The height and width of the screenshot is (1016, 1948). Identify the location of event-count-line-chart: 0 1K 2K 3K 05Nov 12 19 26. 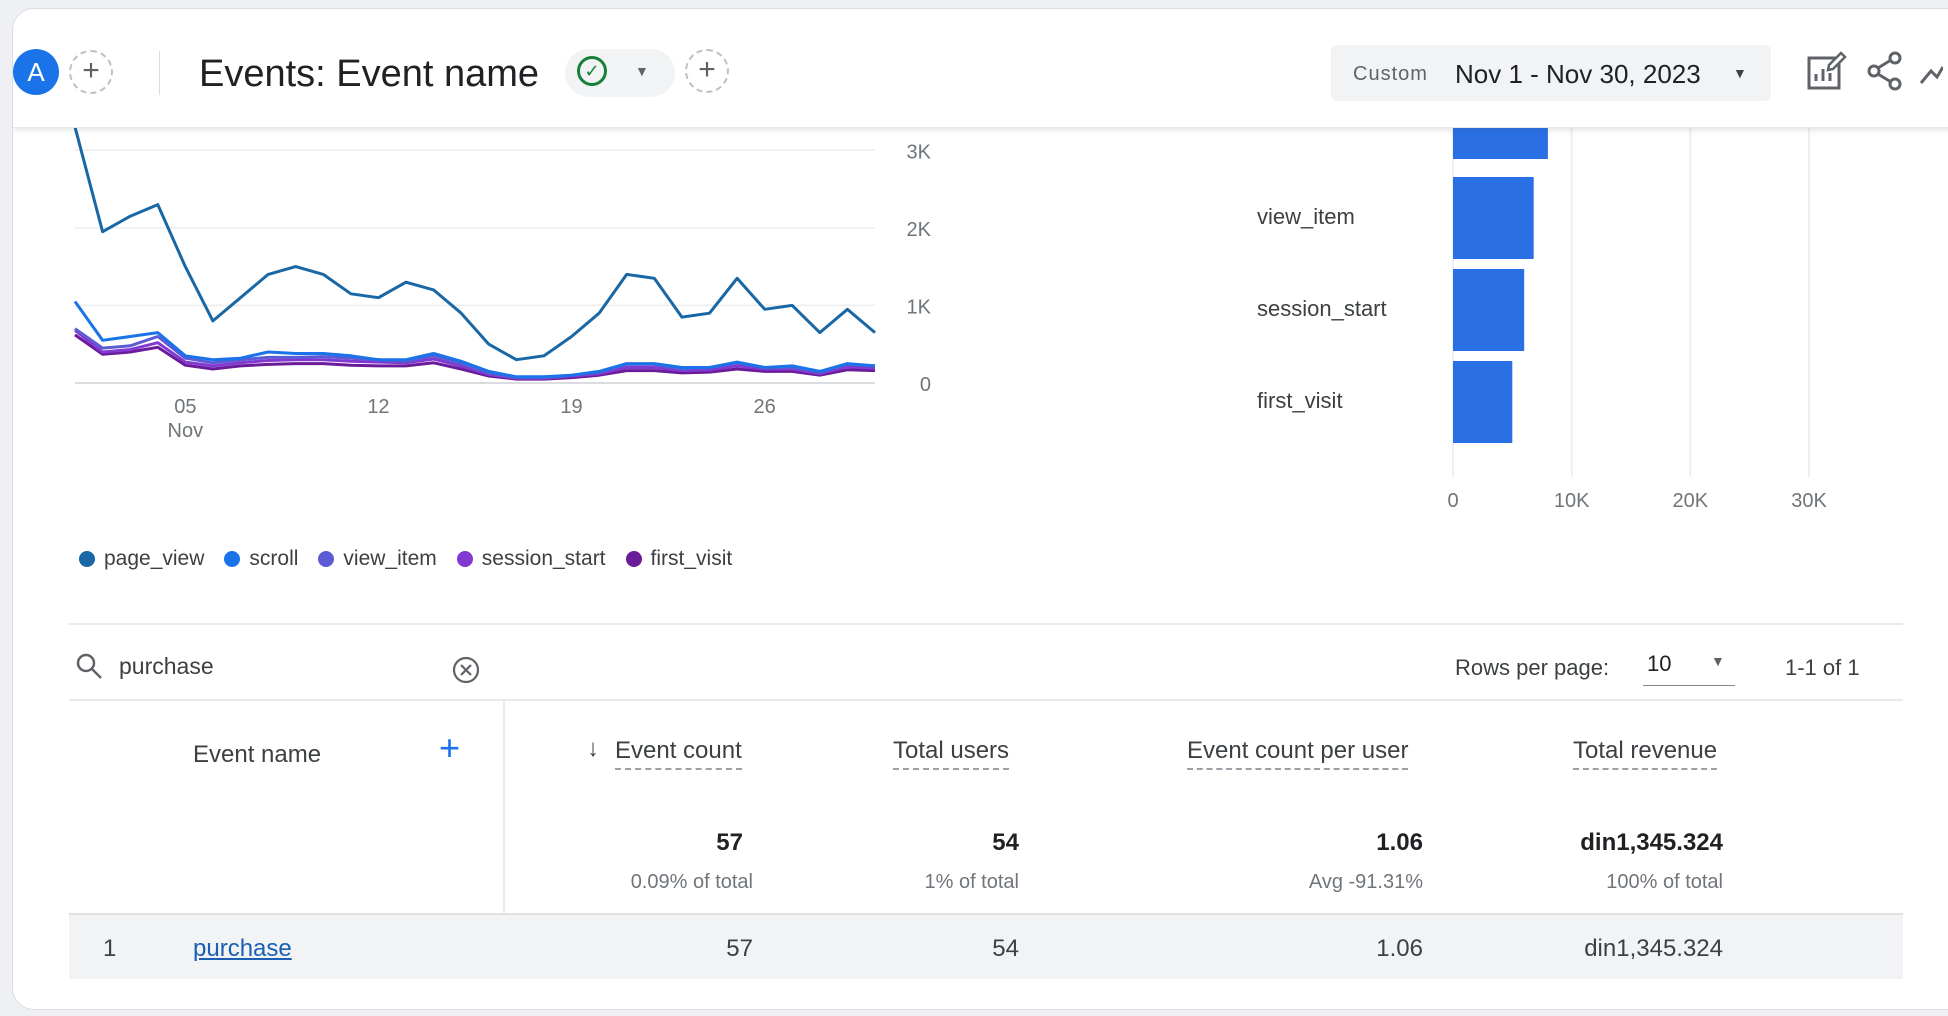
(502, 284).